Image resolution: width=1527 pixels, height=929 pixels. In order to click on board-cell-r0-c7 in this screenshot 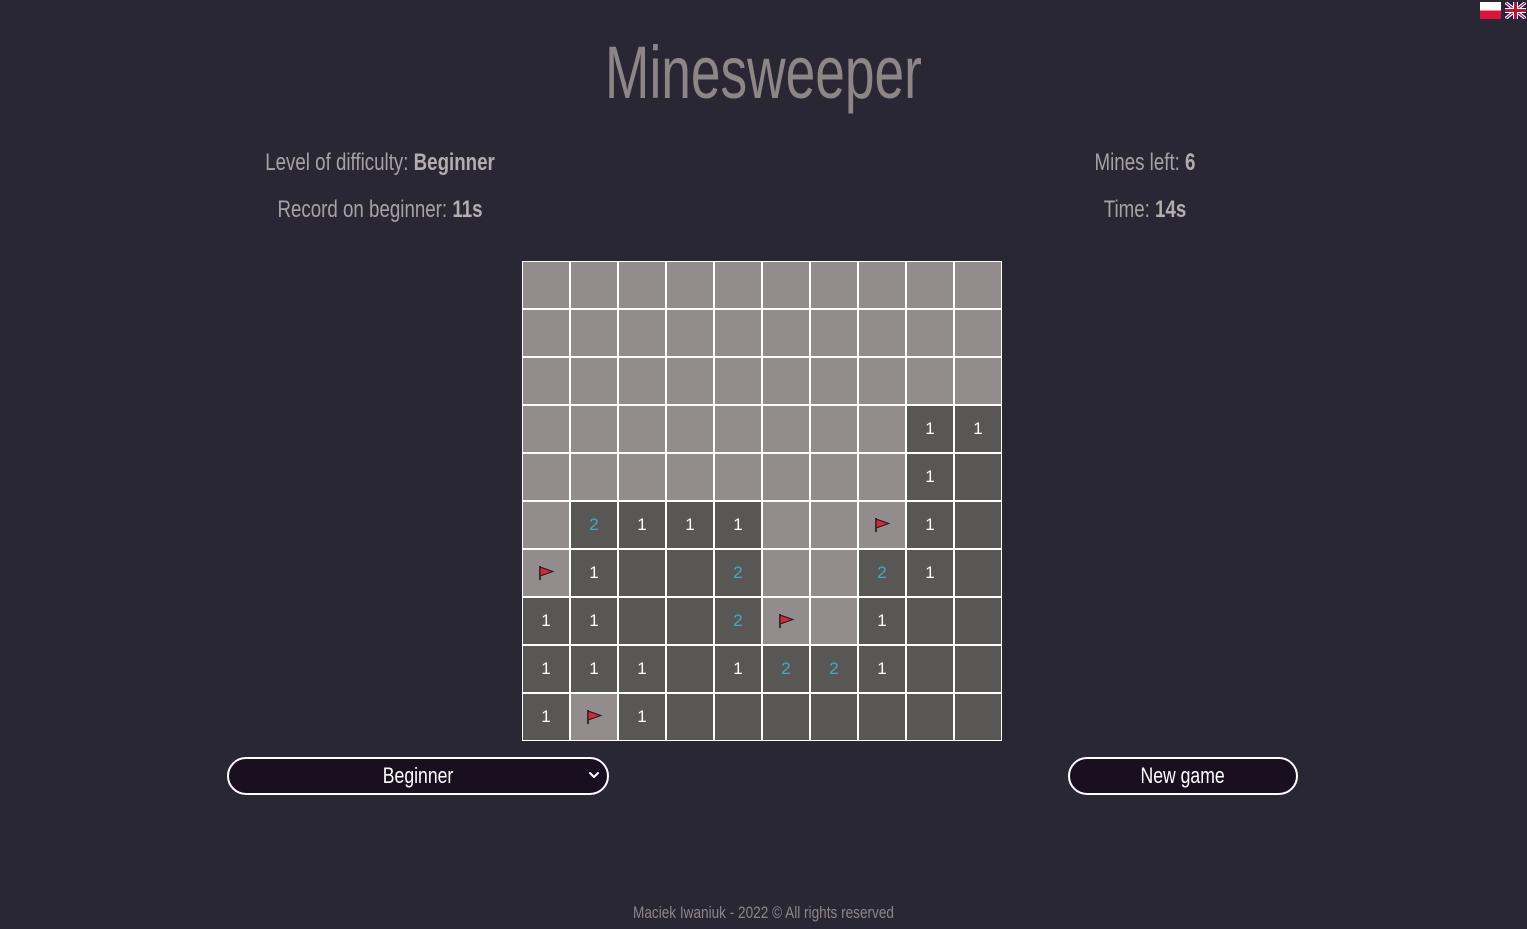, I will do `click(882, 285)`.